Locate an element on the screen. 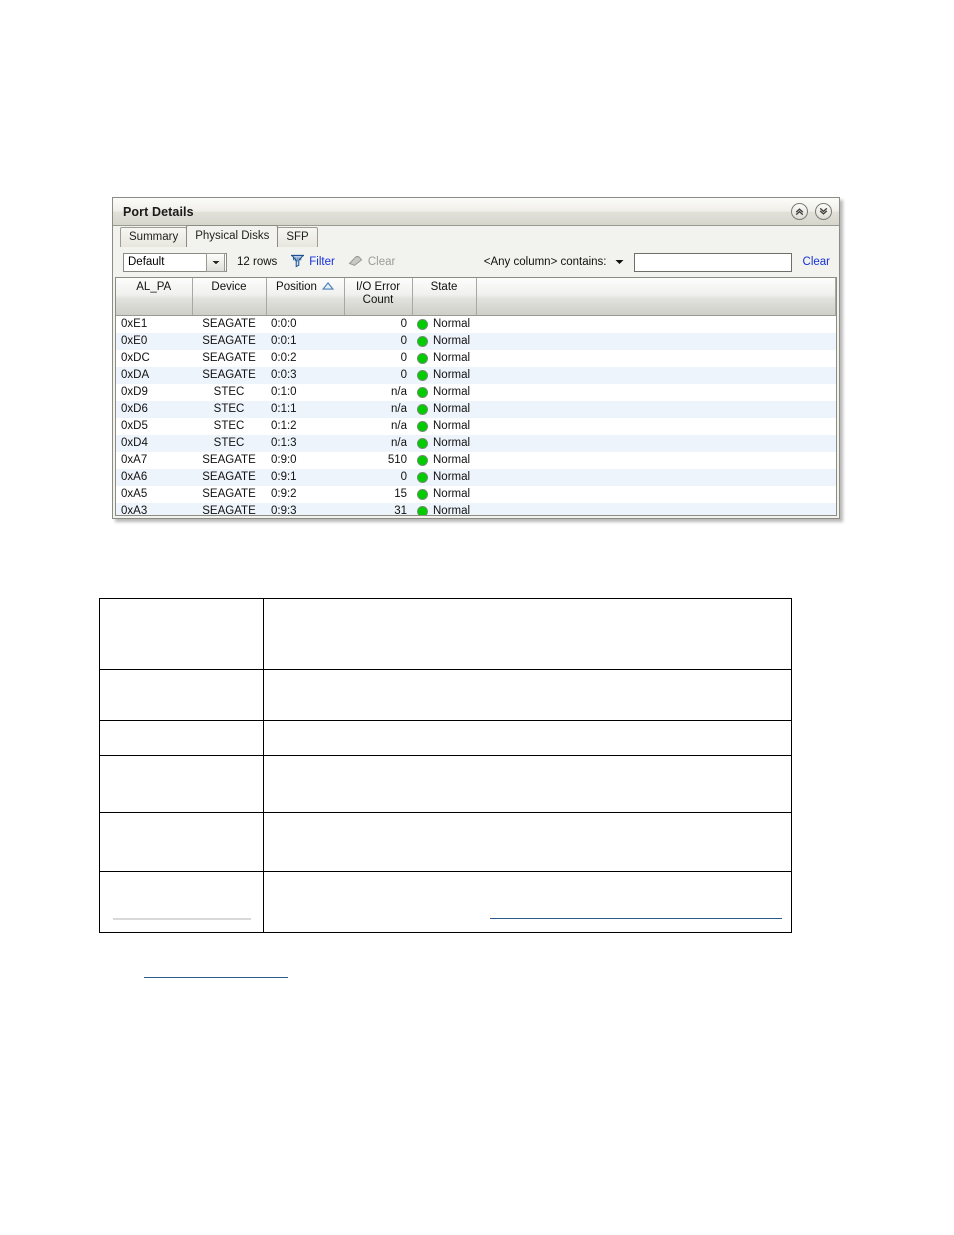 This screenshot has width=954, height=1235. table-row: 0xE0 SEAGATE 0:0:1 0 Normal is located at coordinates (476, 341).